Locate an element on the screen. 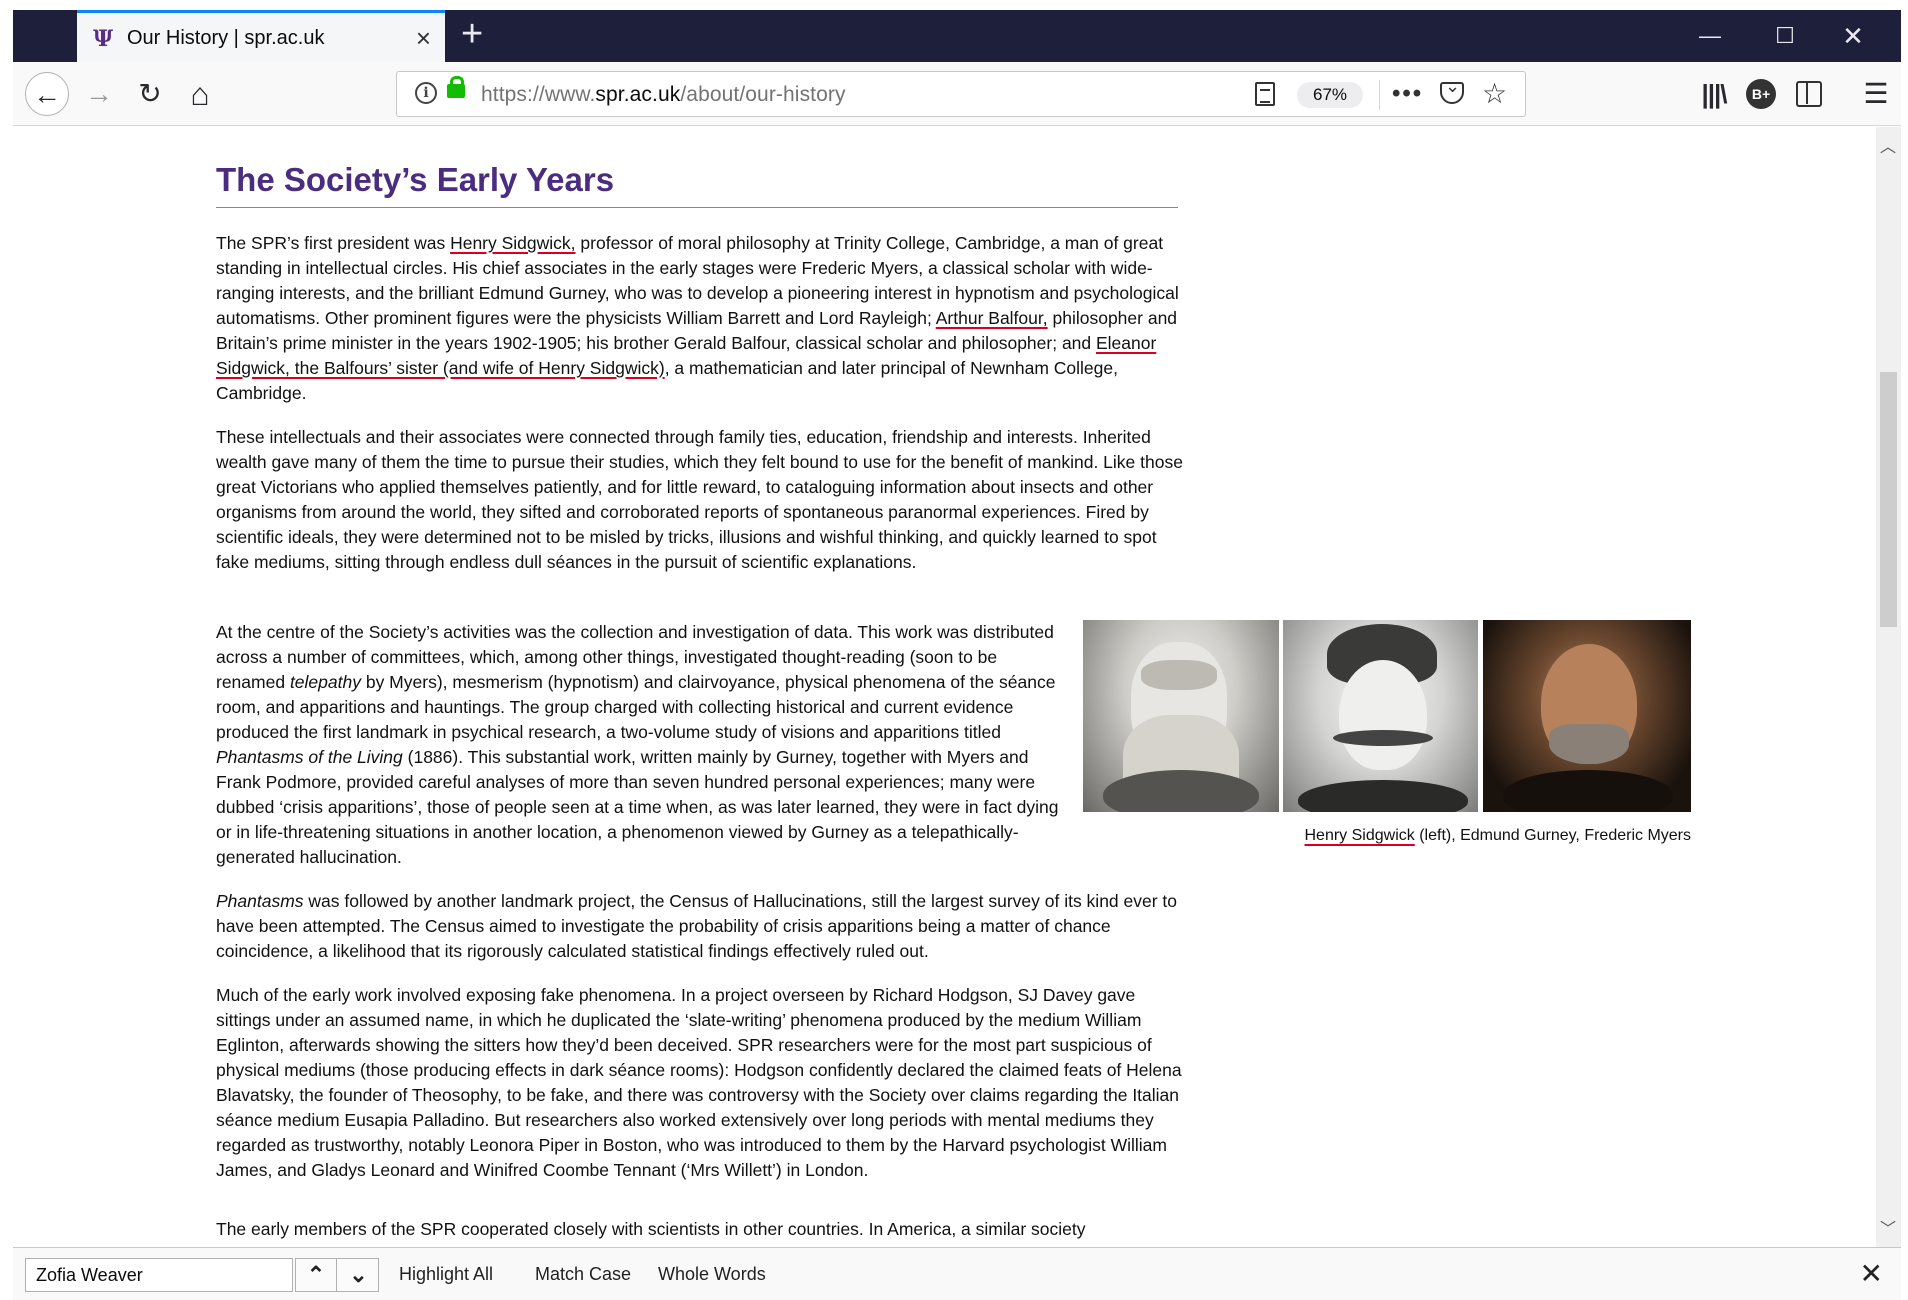 Image resolution: width=1908 pixels, height=1300 pixels. tab-title: Our History | spr.ac.uk is located at coordinates (226, 38).